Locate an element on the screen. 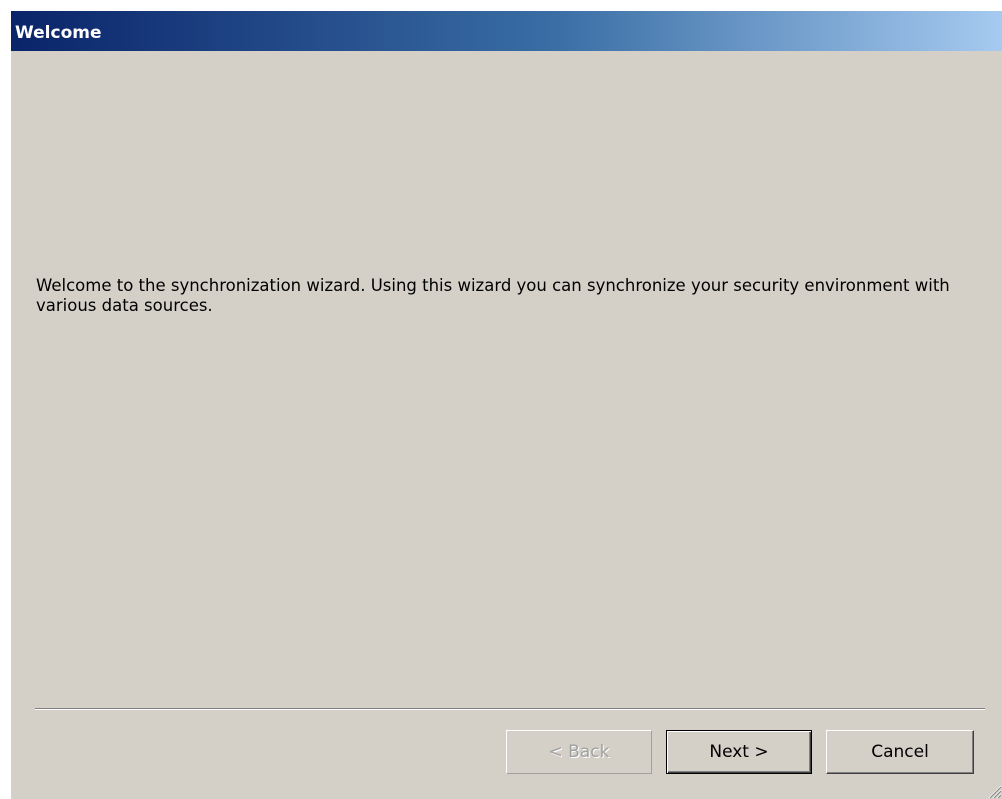 This screenshot has height=799, width=1002. resize-grip-icon is located at coordinates (994, 791).